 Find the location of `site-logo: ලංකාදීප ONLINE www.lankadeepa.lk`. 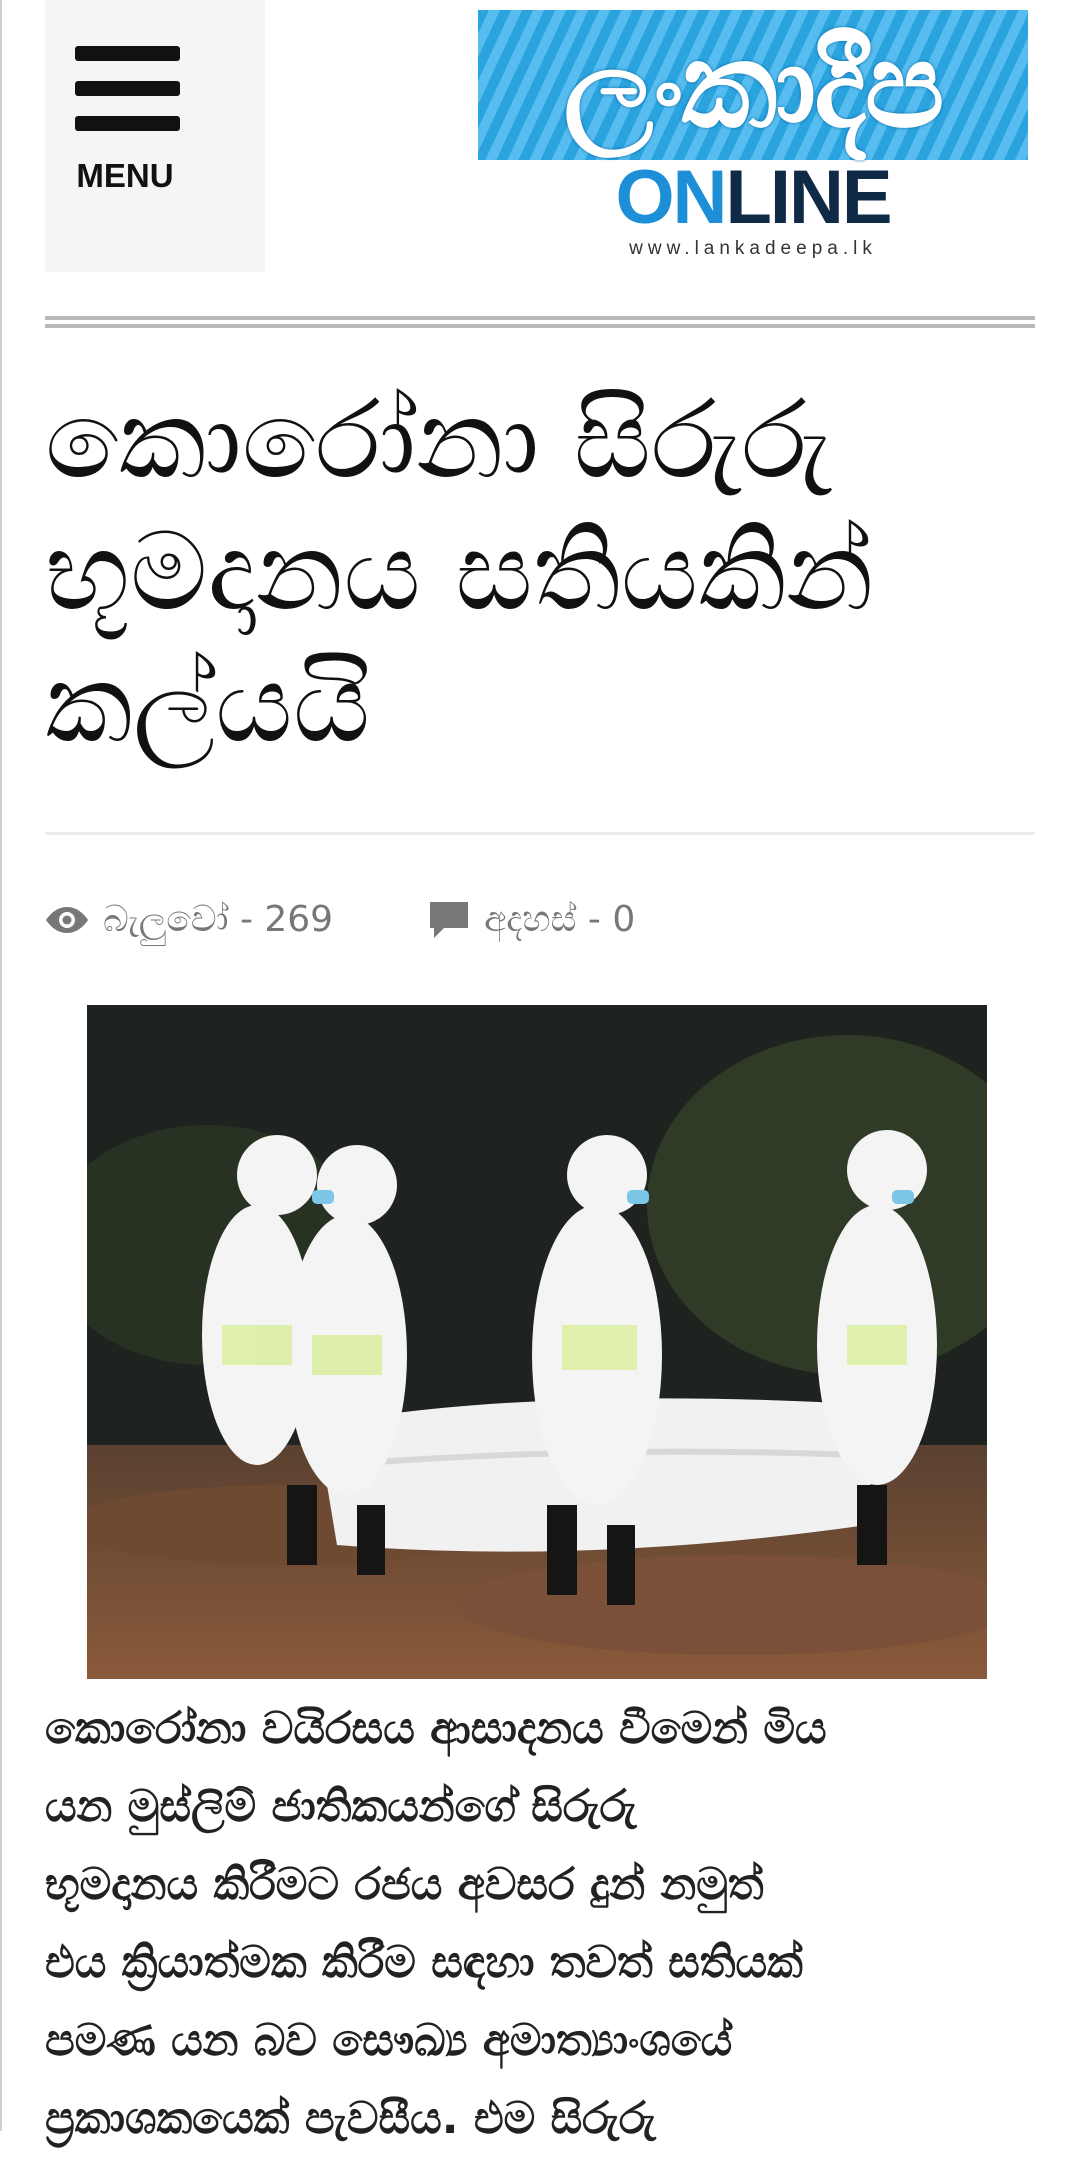

site-logo: ලංකාදීප ONLINE www.lankadeepa.lk is located at coordinates (753, 137).